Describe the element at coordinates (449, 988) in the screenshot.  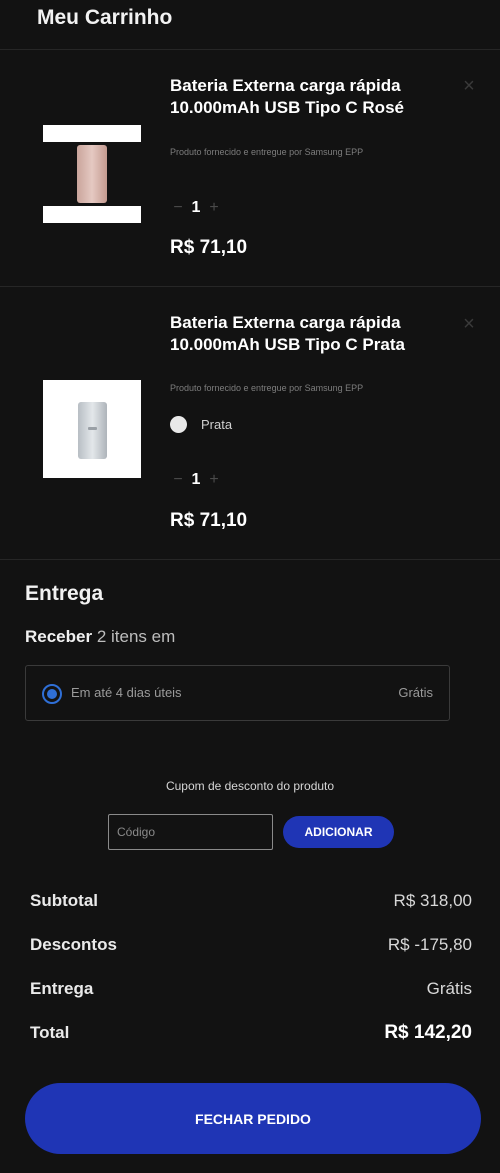
I see `shipping-value: Grátis` at that location.